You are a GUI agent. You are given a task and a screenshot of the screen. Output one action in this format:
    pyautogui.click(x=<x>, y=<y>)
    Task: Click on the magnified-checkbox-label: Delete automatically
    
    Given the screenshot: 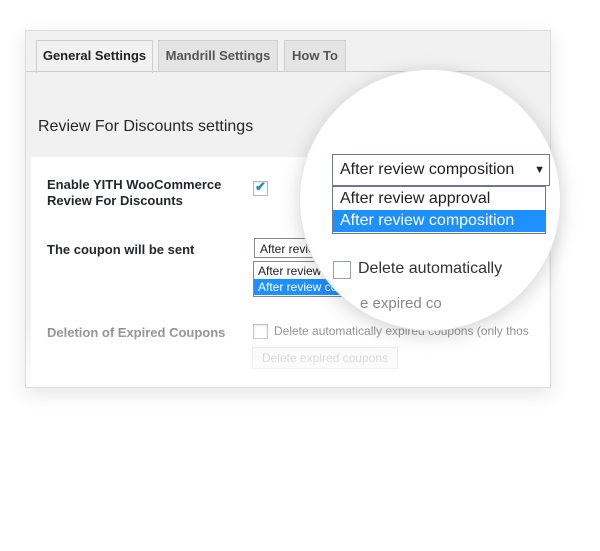 What is the action you would take?
    pyautogui.click(x=430, y=268)
    